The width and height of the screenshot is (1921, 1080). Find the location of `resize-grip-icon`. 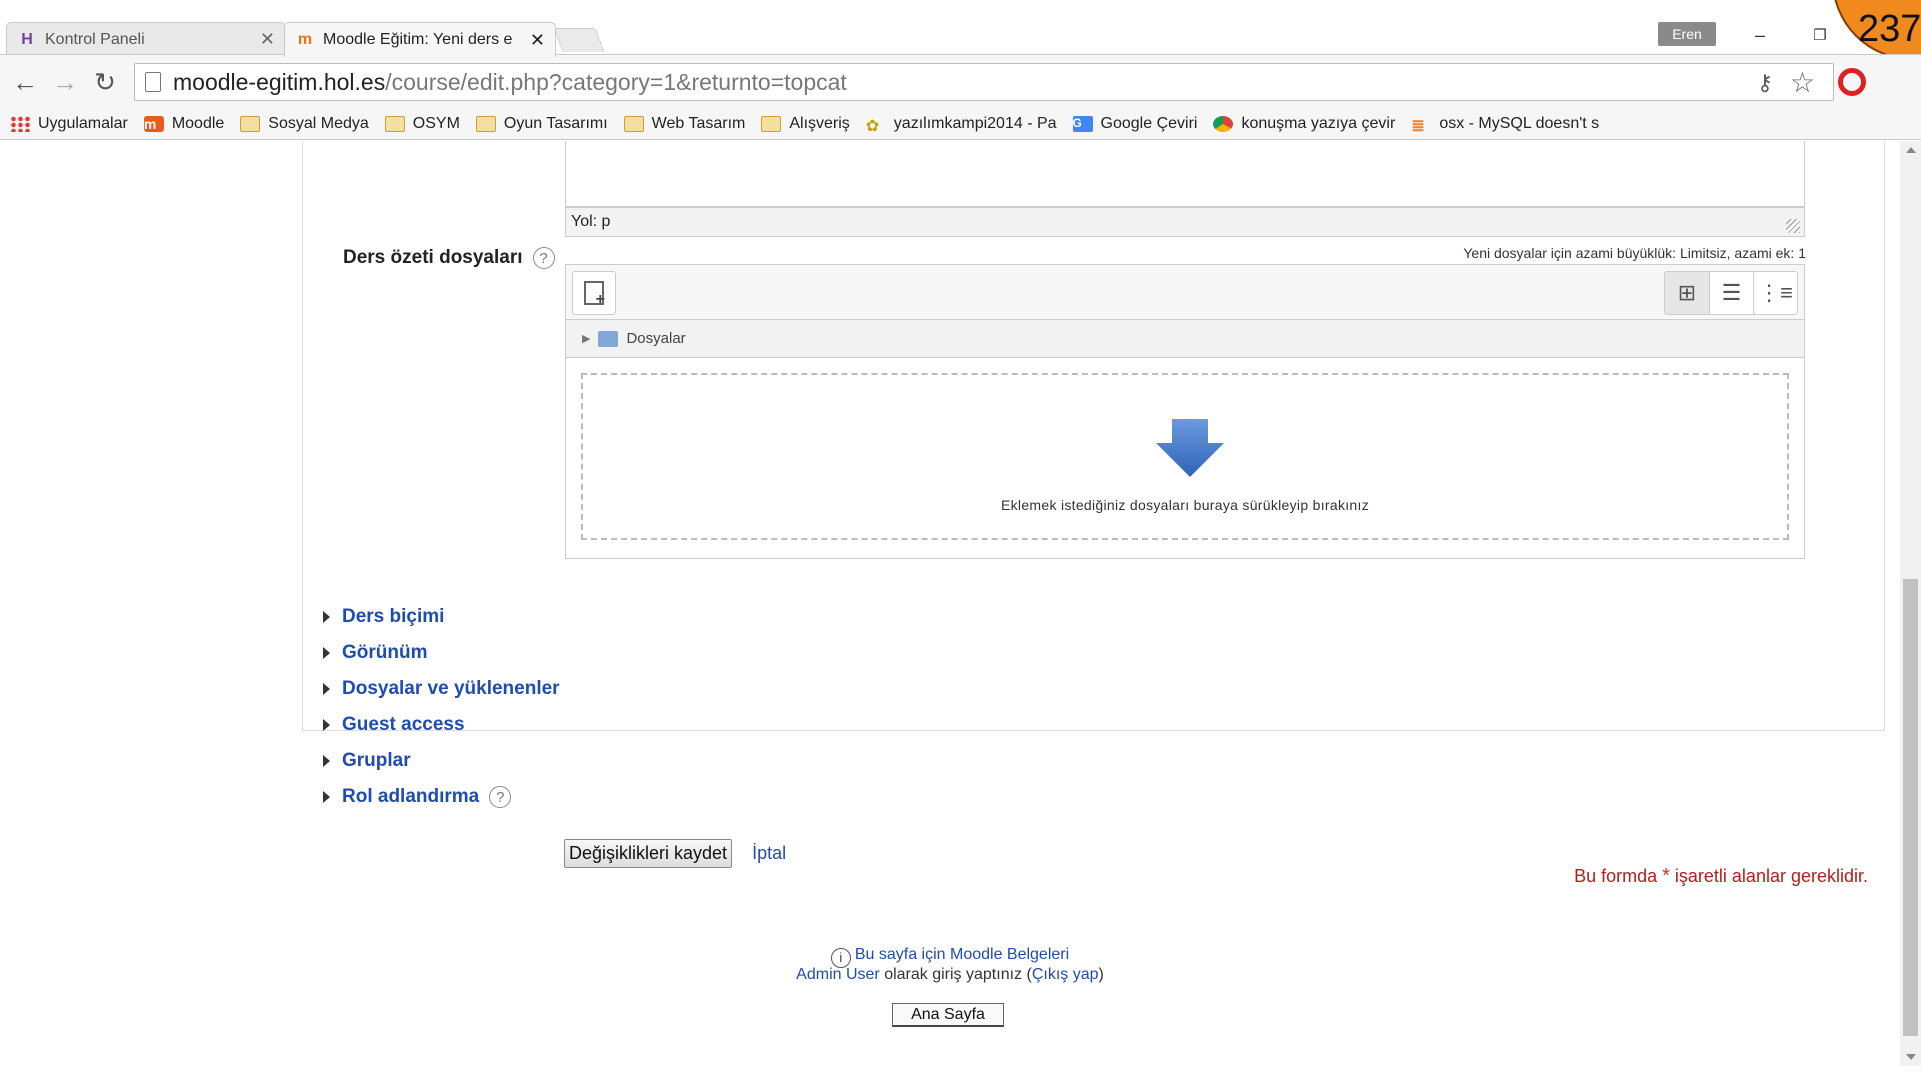

resize-grip-icon is located at coordinates (1793, 226).